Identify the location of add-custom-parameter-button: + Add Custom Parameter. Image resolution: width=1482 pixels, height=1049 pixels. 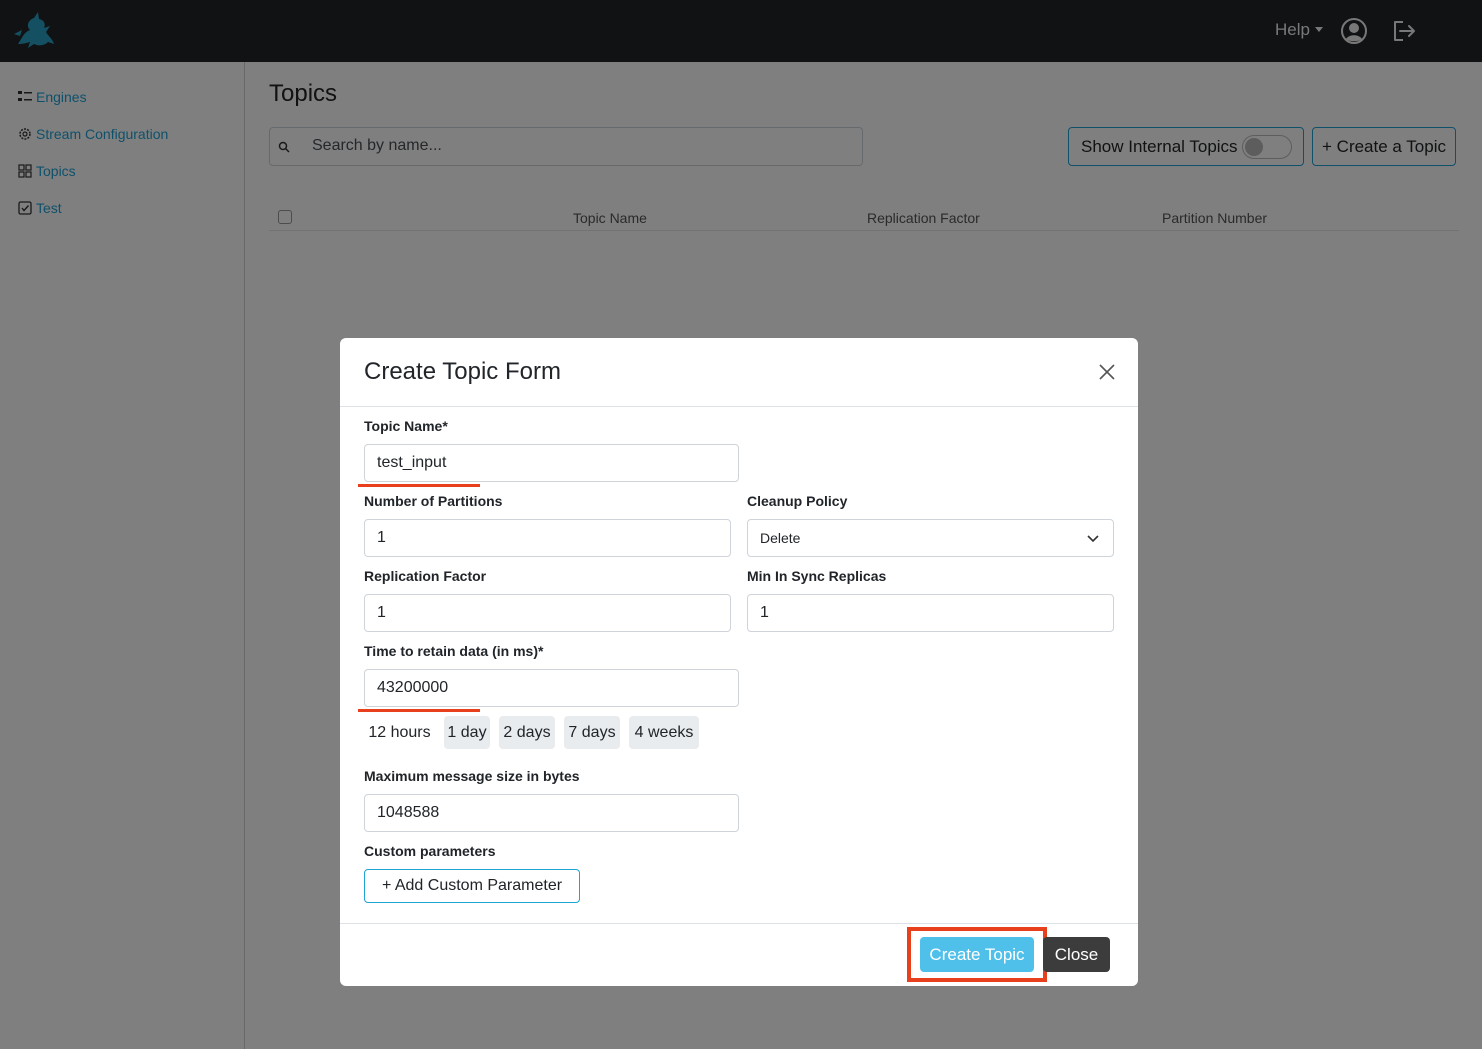
(472, 886).